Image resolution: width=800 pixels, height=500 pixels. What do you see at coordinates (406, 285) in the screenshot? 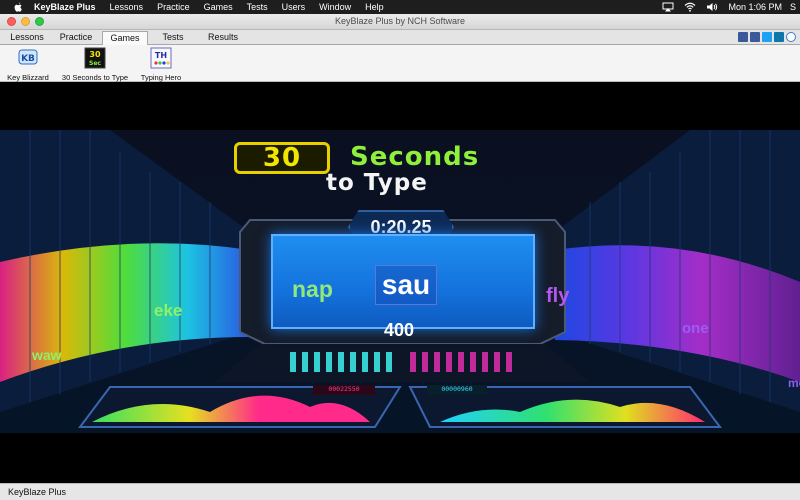
I see `current-word: sau` at bounding box center [406, 285].